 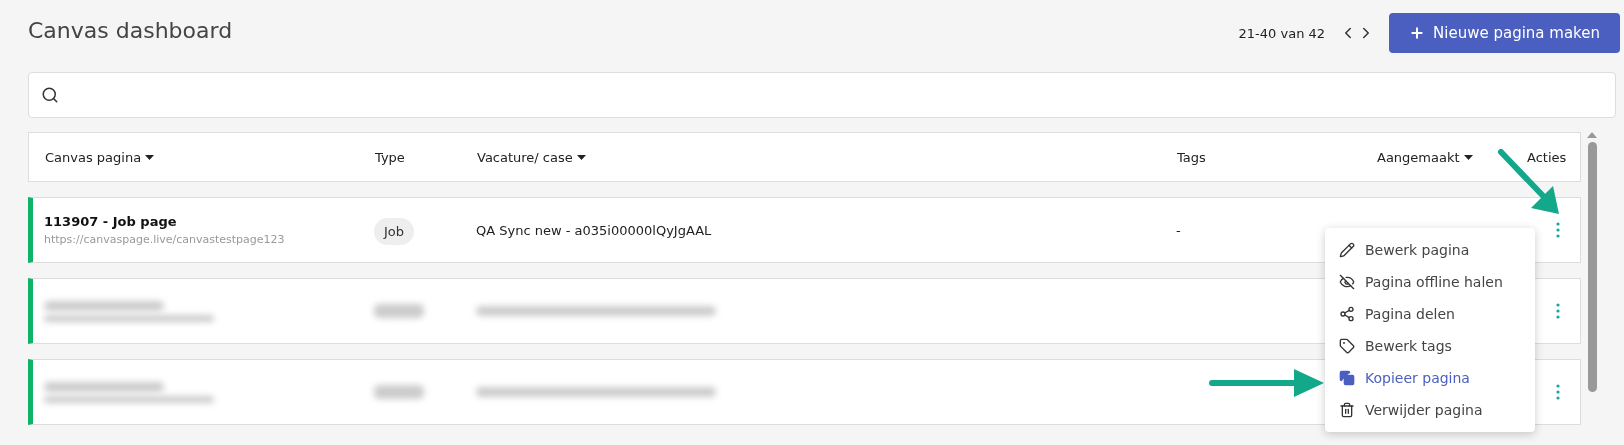 I want to click on page-title: Canvas dashboard, so click(x=130, y=30).